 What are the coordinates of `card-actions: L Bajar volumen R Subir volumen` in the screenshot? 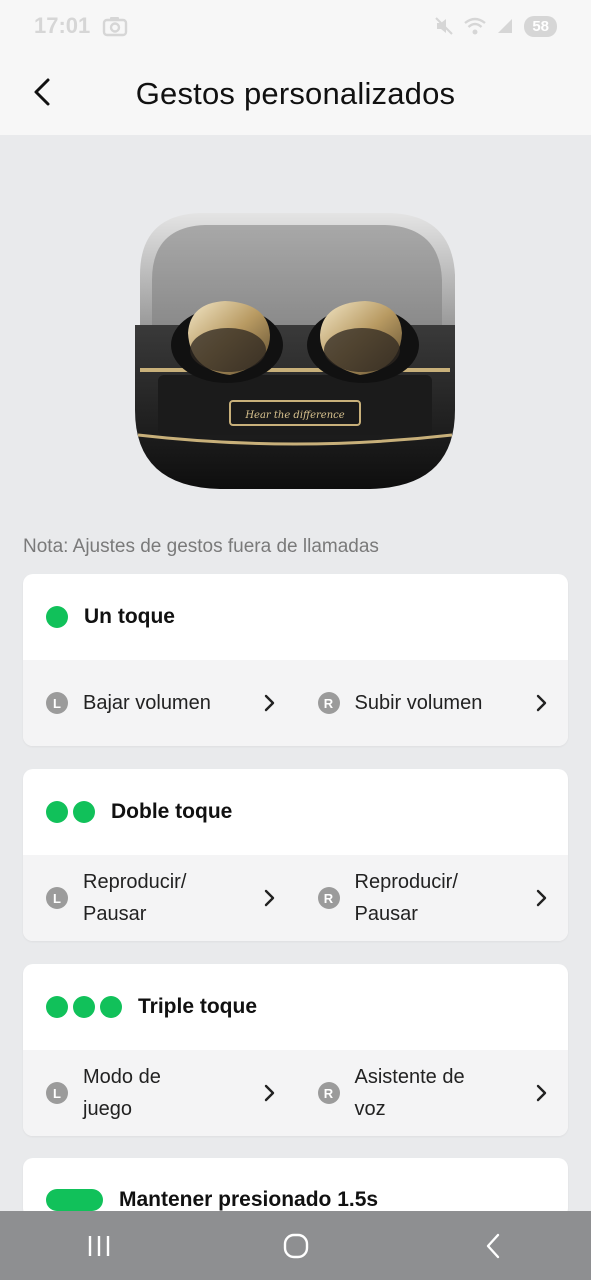 It's located at (295, 703).